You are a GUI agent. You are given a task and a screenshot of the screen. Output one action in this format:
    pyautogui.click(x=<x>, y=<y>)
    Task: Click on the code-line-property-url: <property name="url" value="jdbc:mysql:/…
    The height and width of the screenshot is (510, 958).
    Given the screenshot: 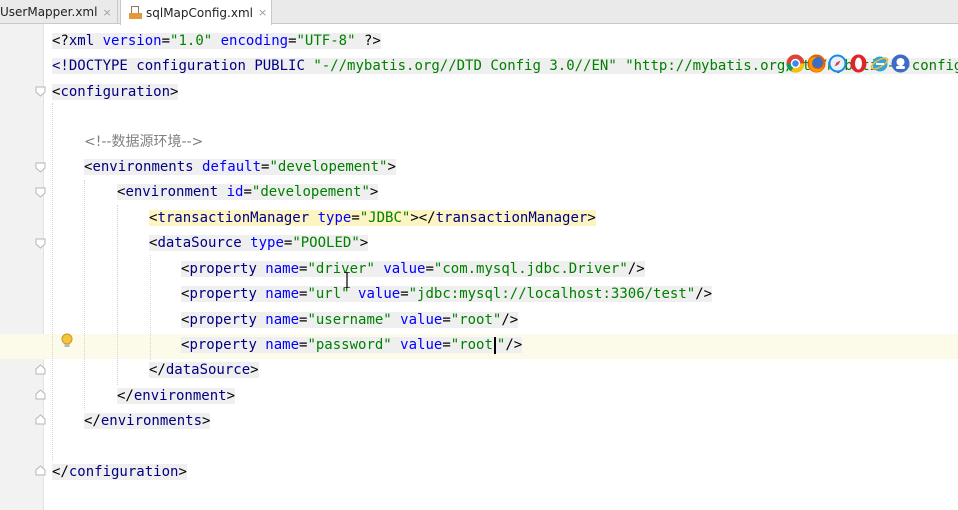 What is the action you would take?
    pyautogui.click(x=447, y=294)
    